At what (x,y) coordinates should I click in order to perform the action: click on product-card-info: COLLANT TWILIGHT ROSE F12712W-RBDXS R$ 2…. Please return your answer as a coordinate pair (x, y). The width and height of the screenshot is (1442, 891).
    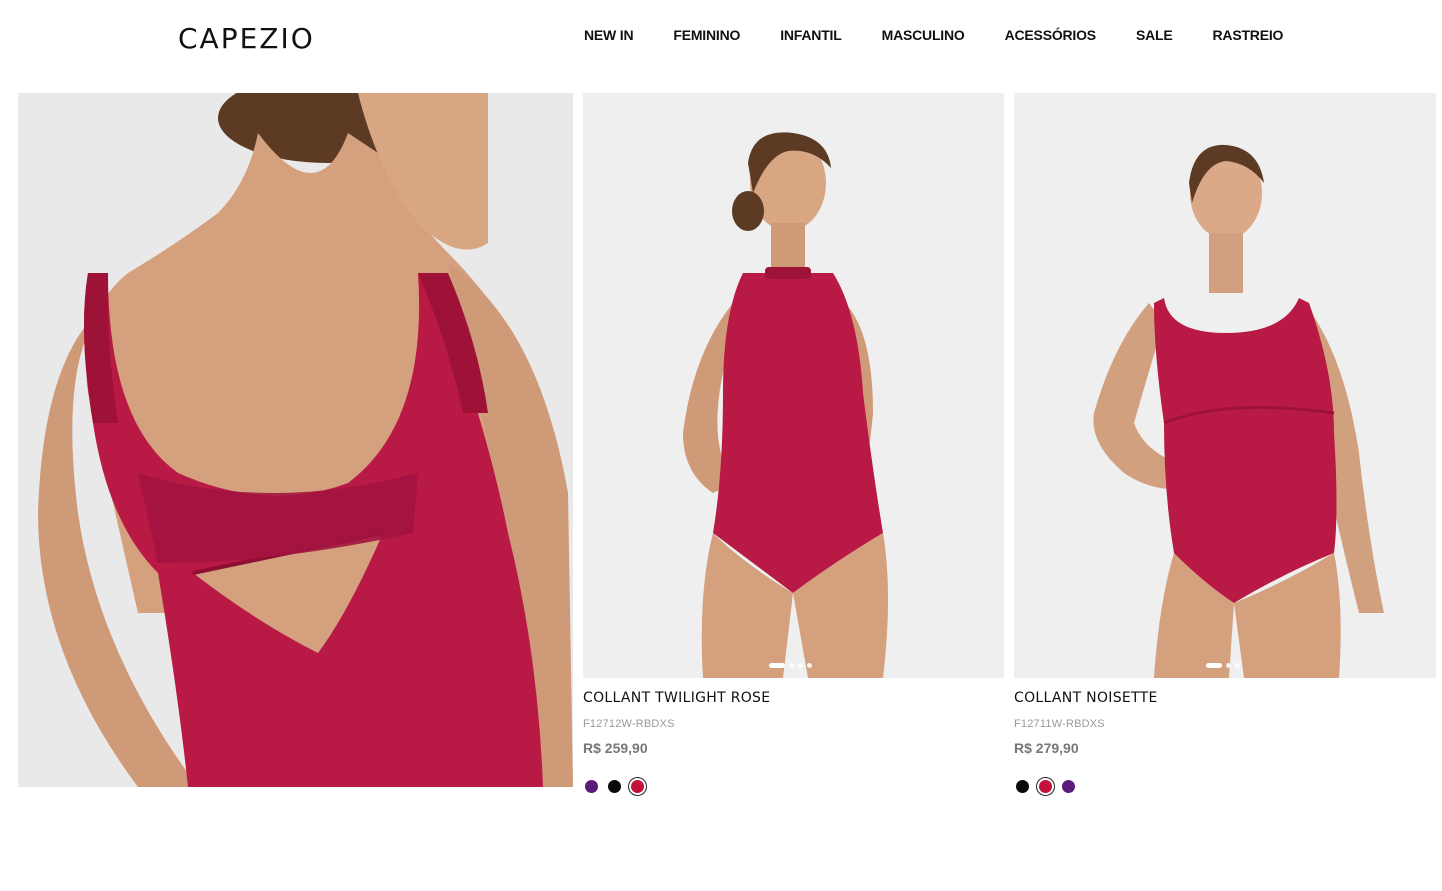
    Looking at the image, I should click on (676, 742).